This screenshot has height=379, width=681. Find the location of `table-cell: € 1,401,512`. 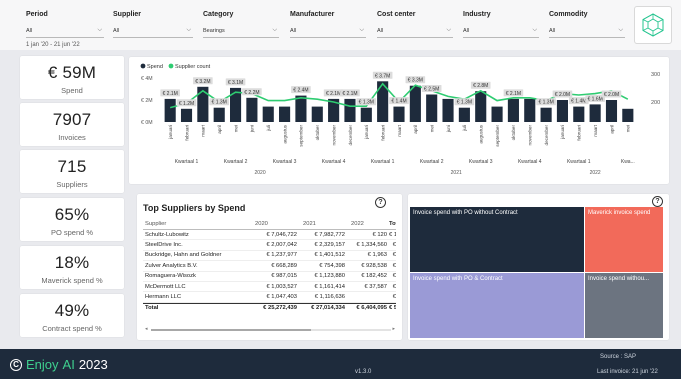

table-cell: € 1,401,512 is located at coordinates (329, 255).